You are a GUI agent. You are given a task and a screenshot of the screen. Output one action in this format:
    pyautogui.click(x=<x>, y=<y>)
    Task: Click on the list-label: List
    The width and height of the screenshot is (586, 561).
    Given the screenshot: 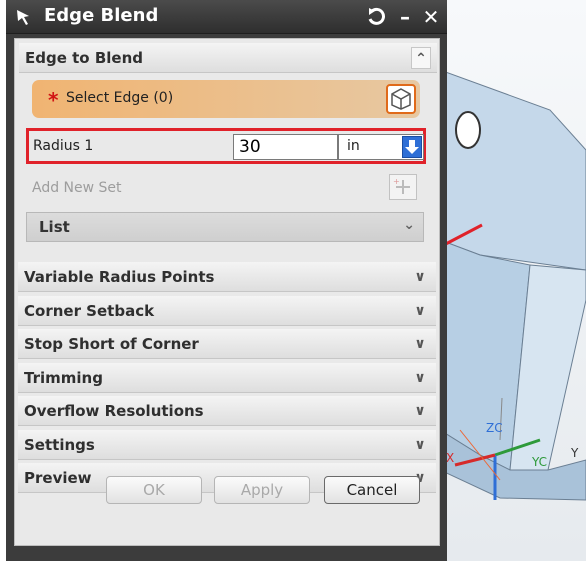 What is the action you would take?
    pyautogui.click(x=54, y=227)
    